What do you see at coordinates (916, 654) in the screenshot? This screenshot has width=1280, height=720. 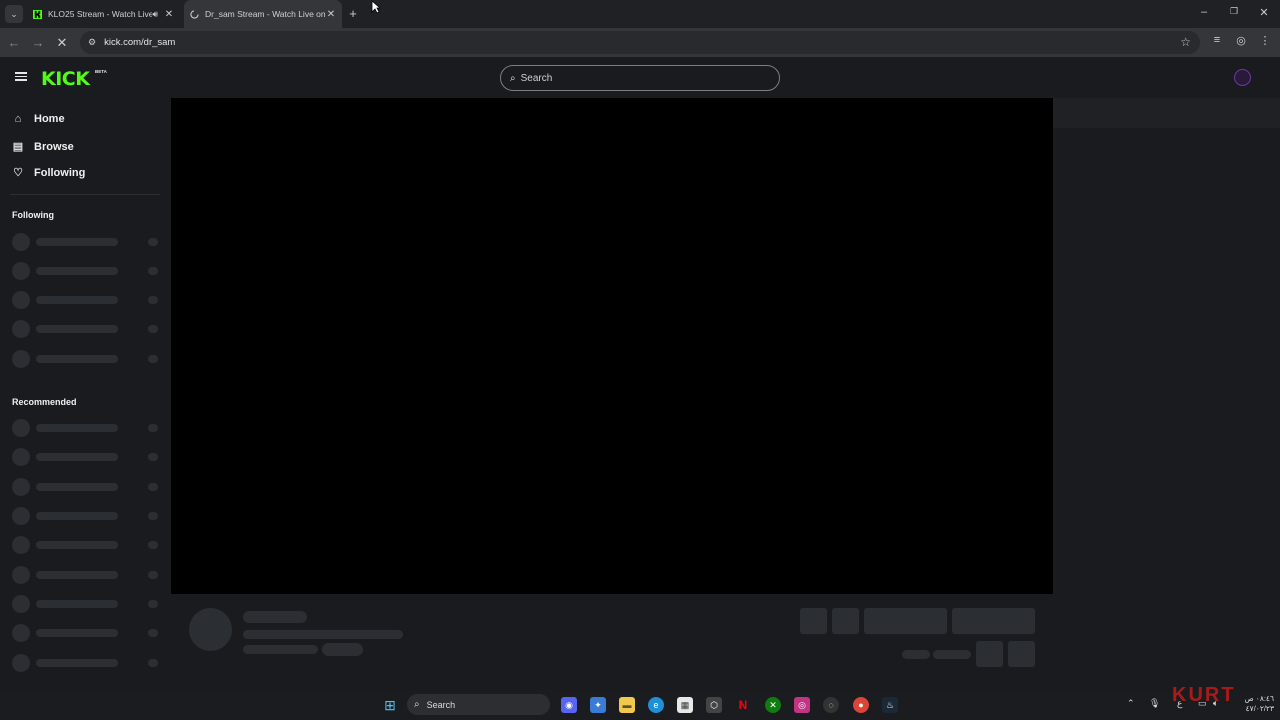 I see `viewer-count-skeleton` at bounding box center [916, 654].